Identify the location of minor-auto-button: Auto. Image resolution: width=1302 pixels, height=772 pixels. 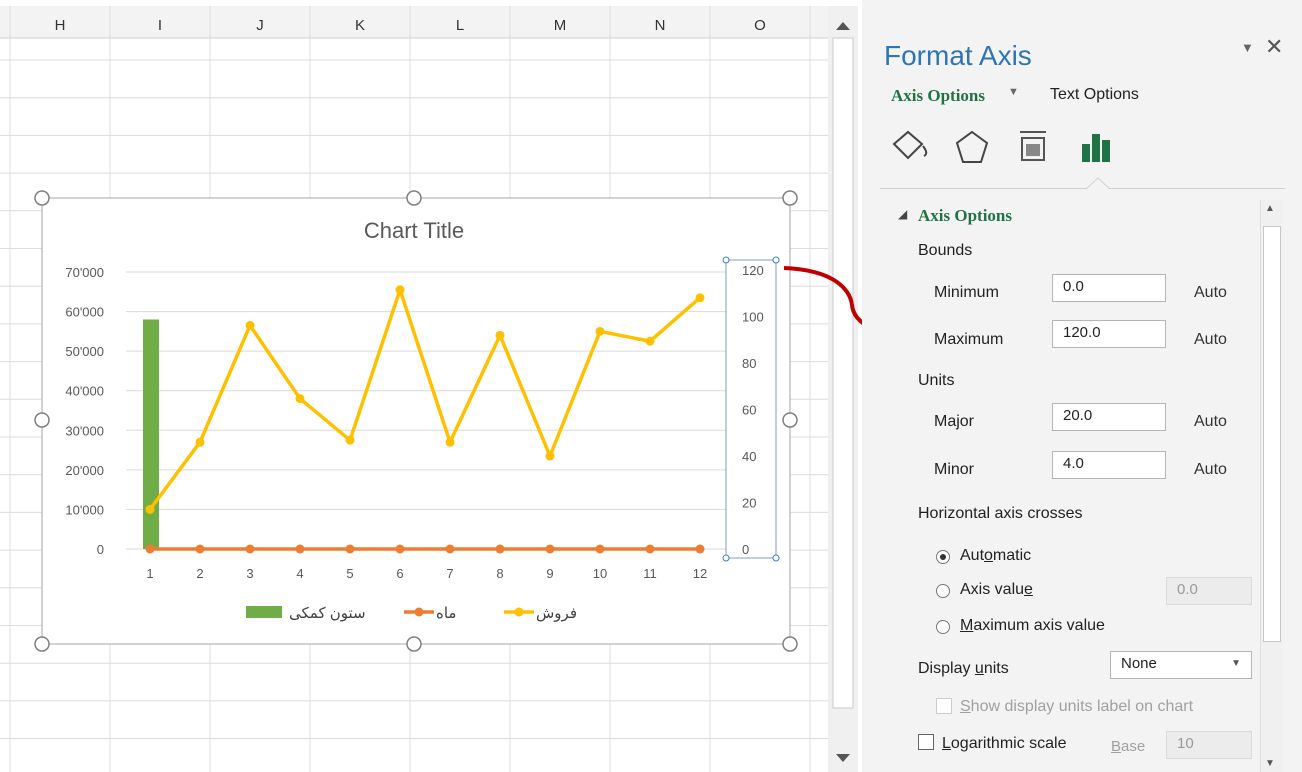
(1210, 470).